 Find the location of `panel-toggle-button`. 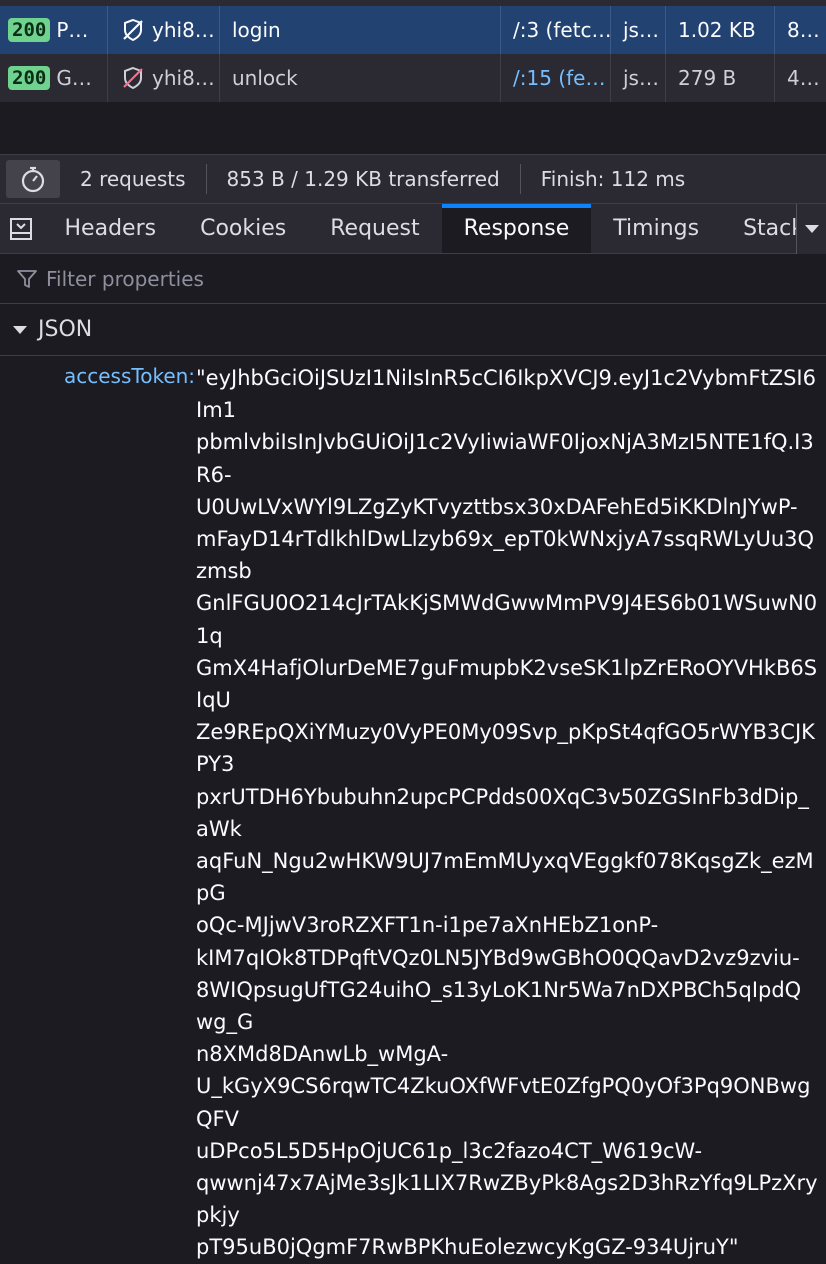

panel-toggle-button is located at coordinates (21, 228).